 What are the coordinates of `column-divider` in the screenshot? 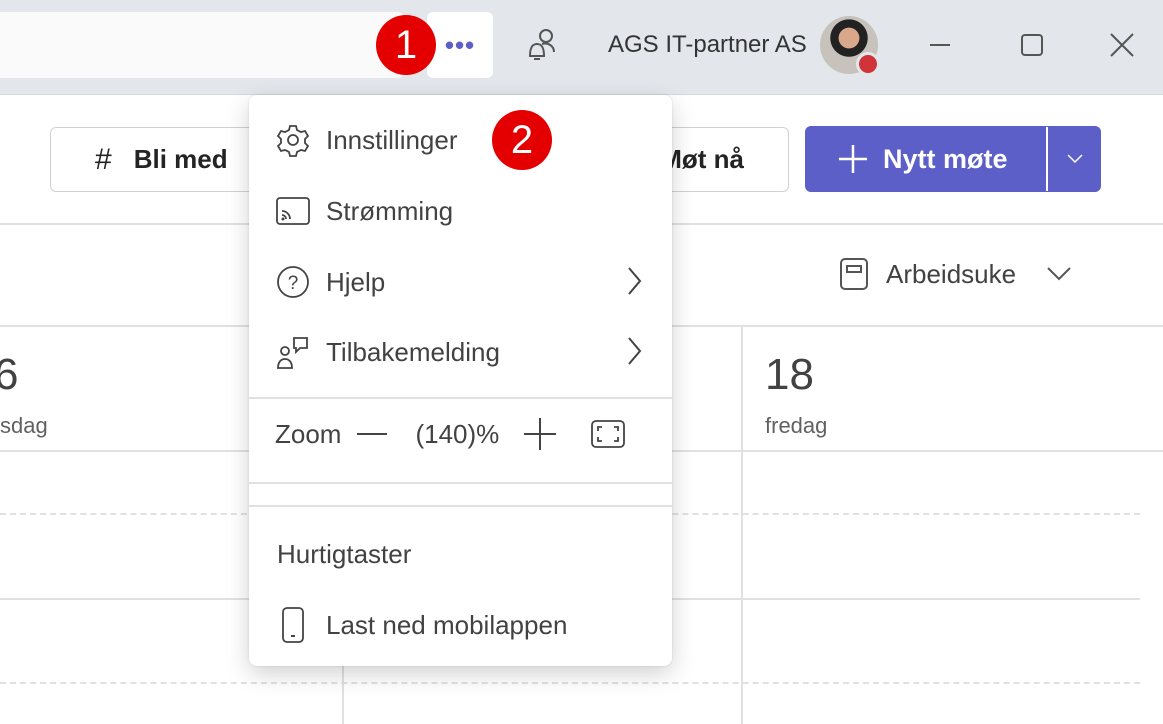 It's located at (742, 525).